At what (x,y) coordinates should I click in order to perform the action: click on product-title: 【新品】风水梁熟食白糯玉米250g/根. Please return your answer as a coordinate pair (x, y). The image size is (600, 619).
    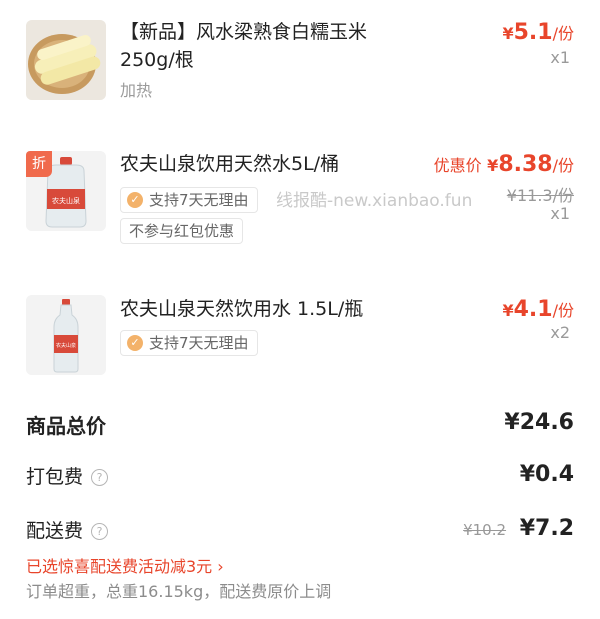
    Looking at the image, I should click on (244, 46).